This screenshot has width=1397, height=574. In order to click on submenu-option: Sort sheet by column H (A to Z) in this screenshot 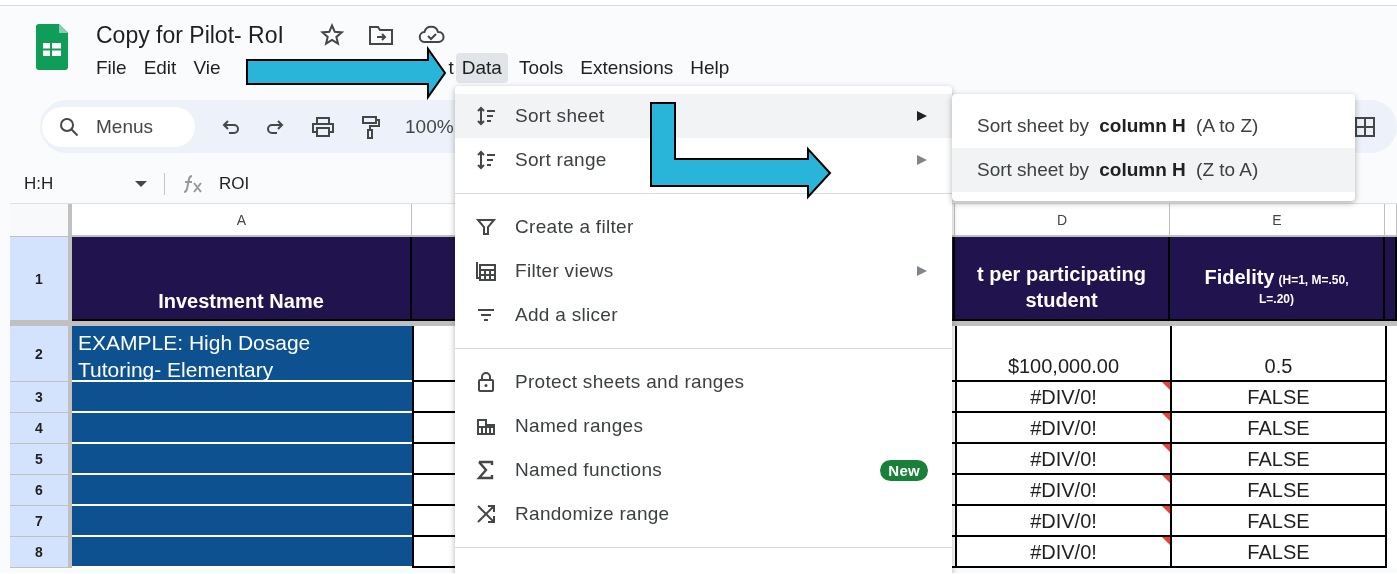, I will do `click(1153, 126)`.